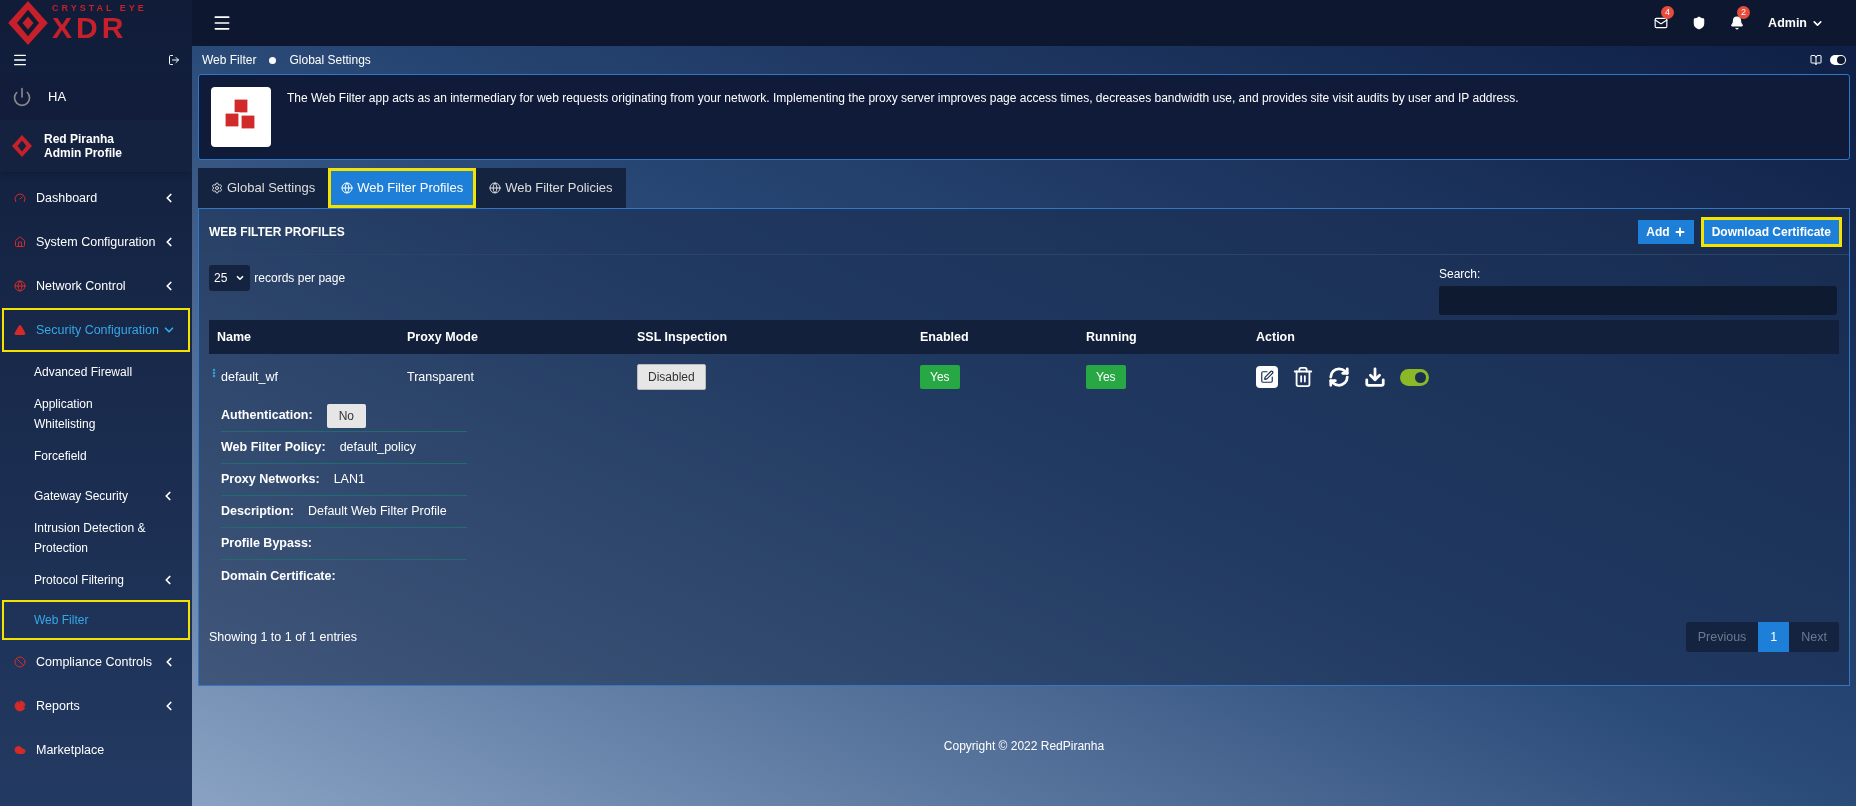 This screenshot has width=1856, height=806. Describe the element at coordinates (1737, 23) in the screenshot. I see `bell-icon` at that location.